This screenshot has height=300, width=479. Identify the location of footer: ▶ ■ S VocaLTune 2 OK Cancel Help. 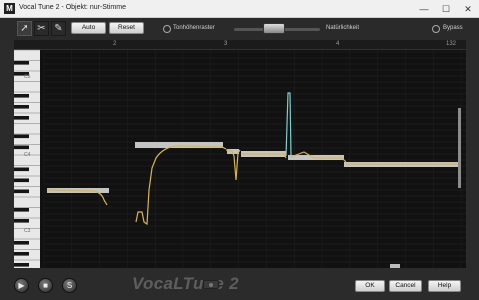
(239, 284).